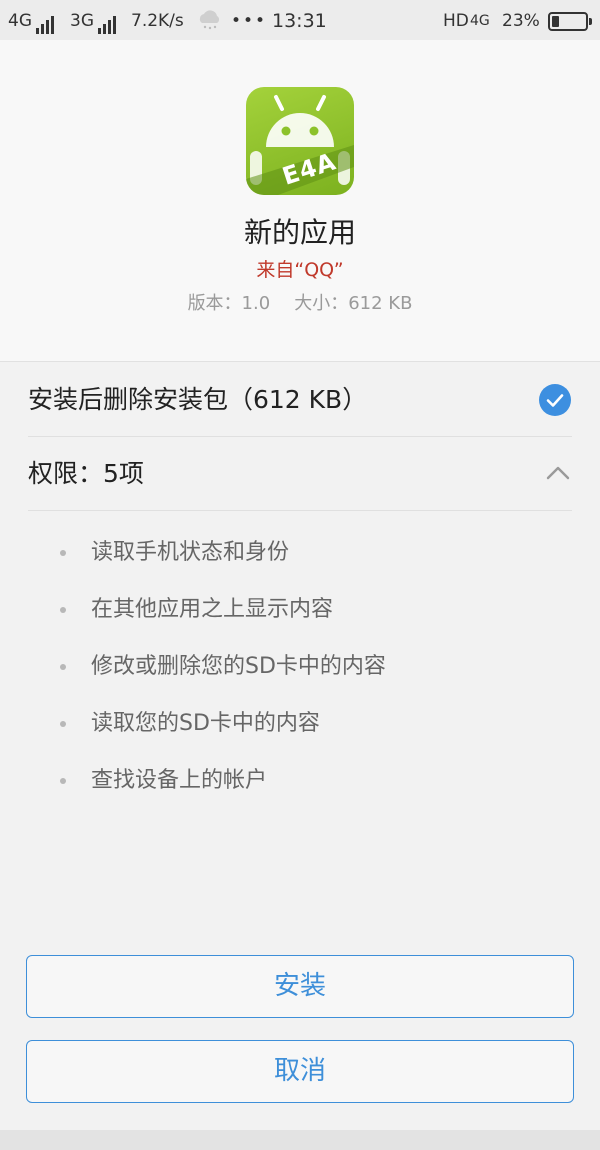 The height and width of the screenshot is (1150, 600). Describe the element at coordinates (300, 141) in the screenshot. I see `app-icon: E4A` at that location.